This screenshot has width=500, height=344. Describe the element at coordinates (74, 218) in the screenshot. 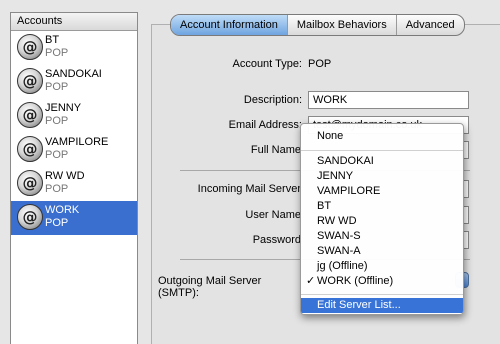

I see `account-item-work: @ WORK POP` at that location.